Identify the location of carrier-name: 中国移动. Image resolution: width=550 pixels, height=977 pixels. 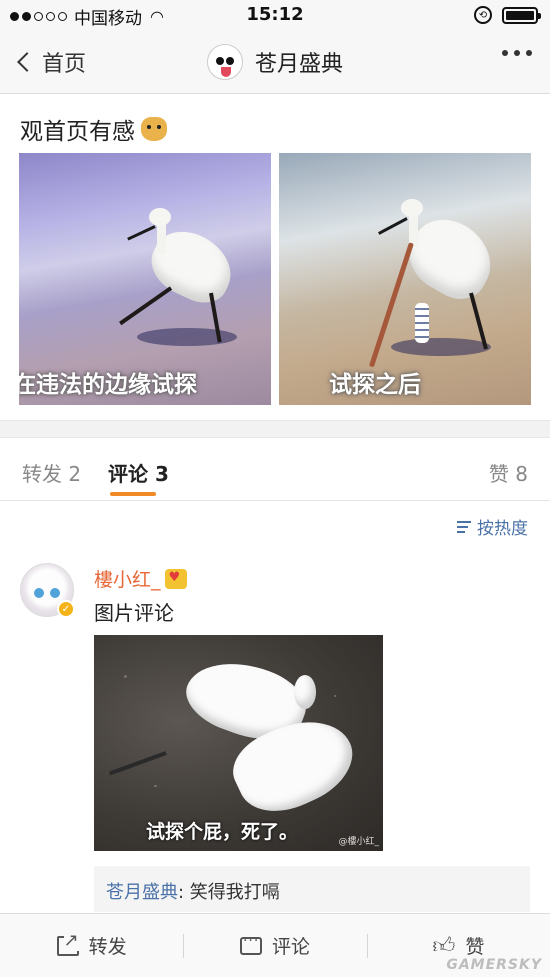
(108, 18).